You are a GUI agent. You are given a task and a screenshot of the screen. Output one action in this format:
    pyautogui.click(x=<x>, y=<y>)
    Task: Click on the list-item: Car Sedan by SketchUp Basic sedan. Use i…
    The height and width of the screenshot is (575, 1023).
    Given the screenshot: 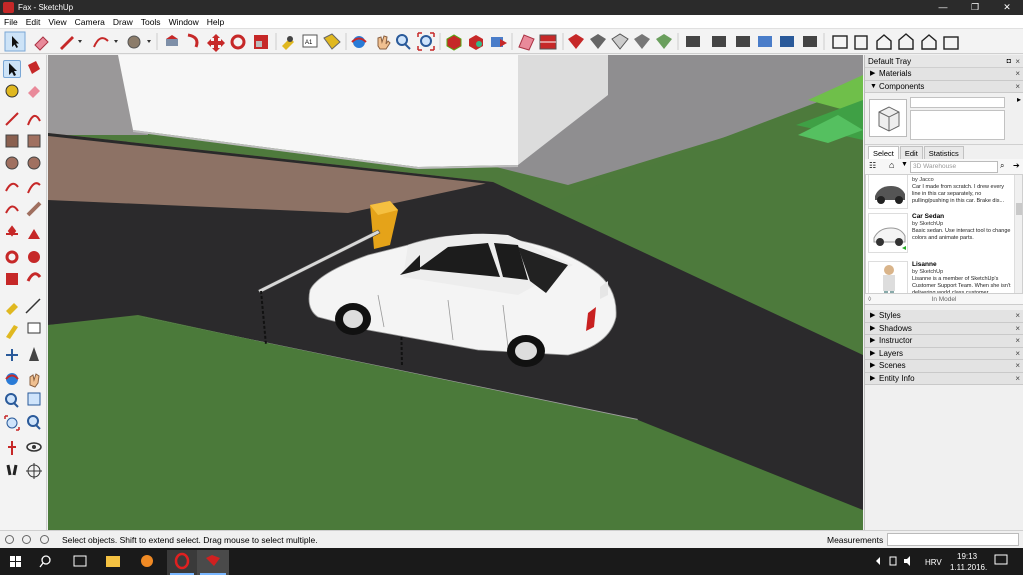 What is the action you would take?
    pyautogui.click(x=940, y=234)
    